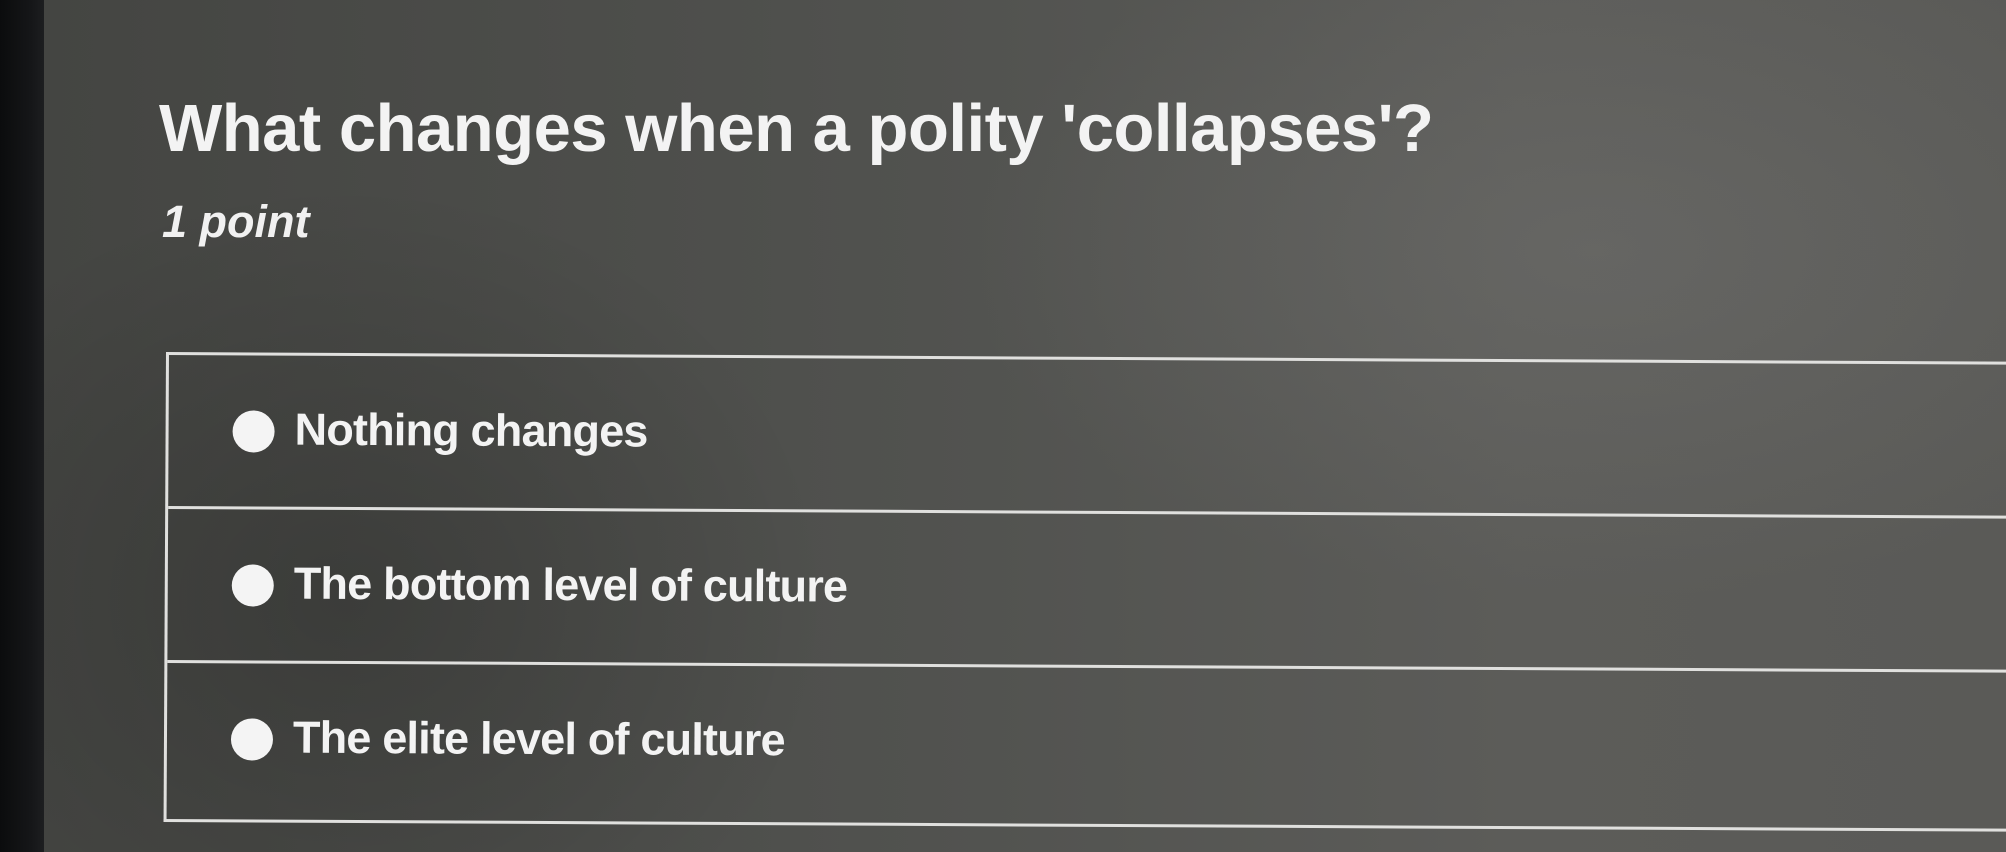 The width and height of the screenshot is (2006, 852). What do you see at coordinates (22, 426) in the screenshot?
I see `monitor-bezel` at bounding box center [22, 426].